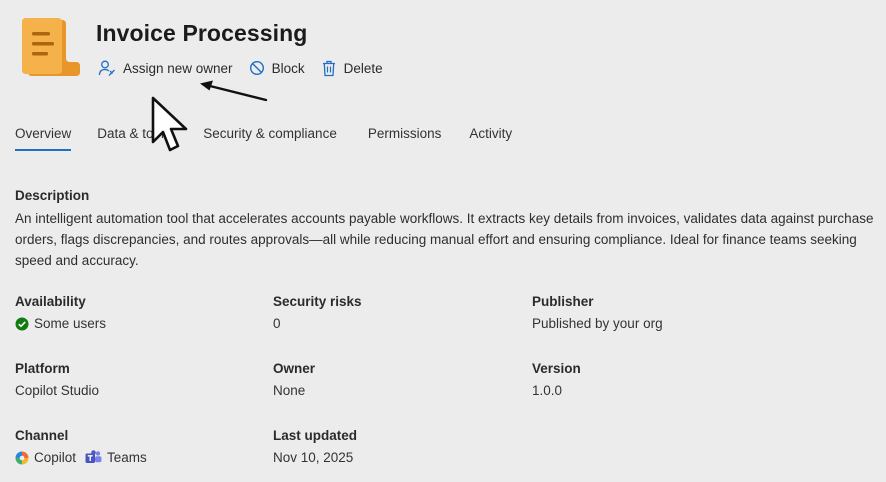 This screenshot has width=886, height=482. Describe the element at coordinates (127, 457) in the screenshot. I see `channel-teams: Teams` at that location.